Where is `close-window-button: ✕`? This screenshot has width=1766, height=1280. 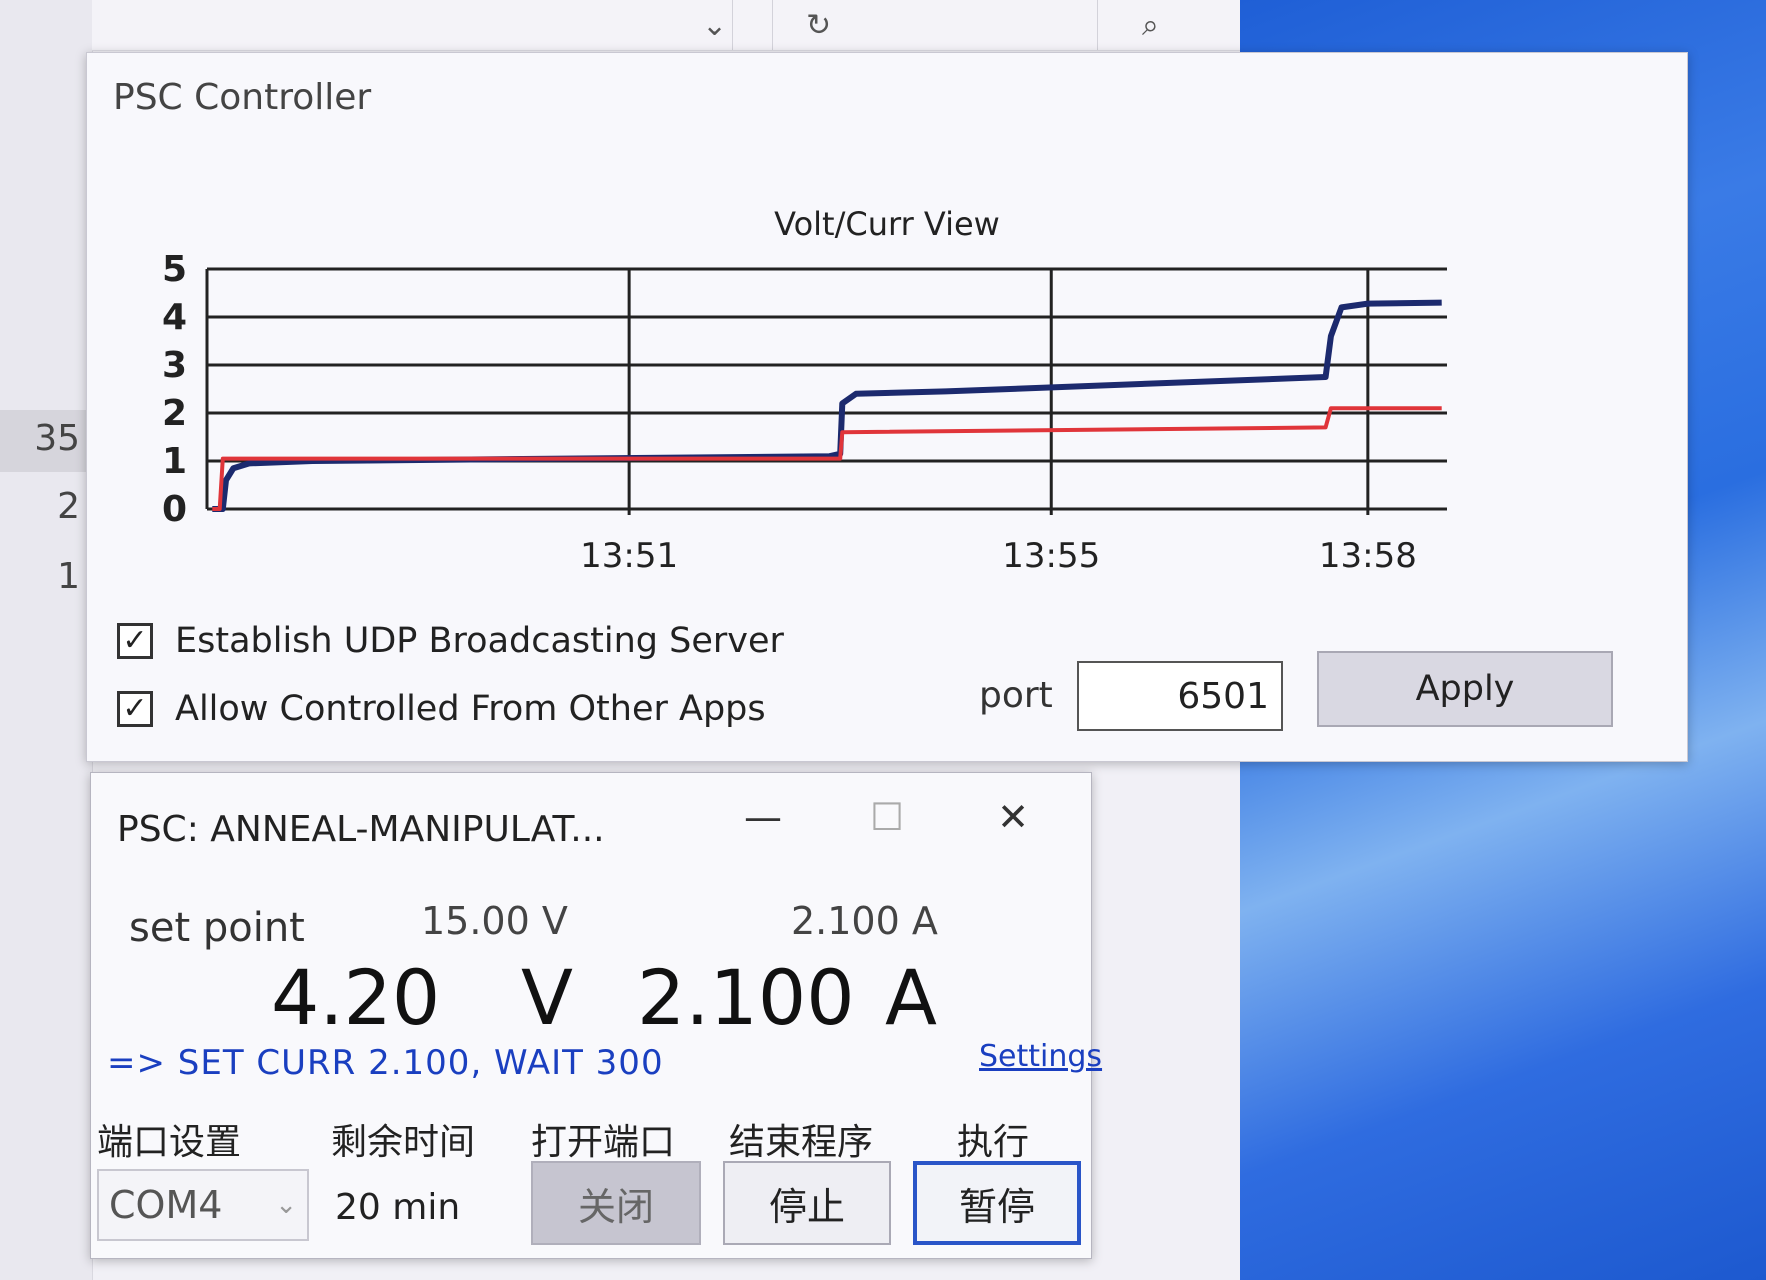
close-window-button: ✕ is located at coordinates (1013, 817).